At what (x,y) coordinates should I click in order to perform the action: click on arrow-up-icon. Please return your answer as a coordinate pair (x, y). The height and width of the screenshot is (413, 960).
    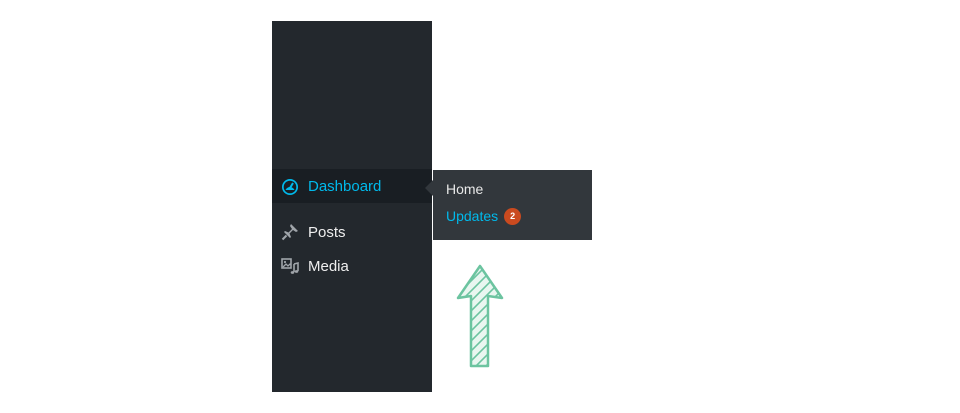
    Looking at the image, I should click on (480, 316).